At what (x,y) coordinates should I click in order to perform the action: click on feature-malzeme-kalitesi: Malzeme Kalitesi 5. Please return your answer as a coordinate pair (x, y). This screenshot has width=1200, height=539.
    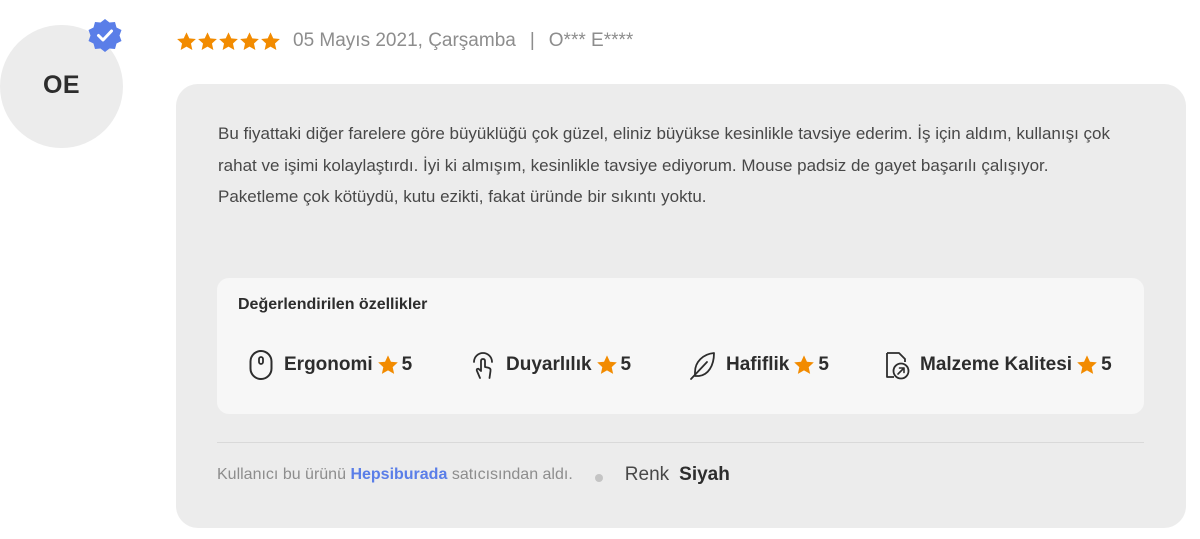
    Looking at the image, I should click on (997, 365).